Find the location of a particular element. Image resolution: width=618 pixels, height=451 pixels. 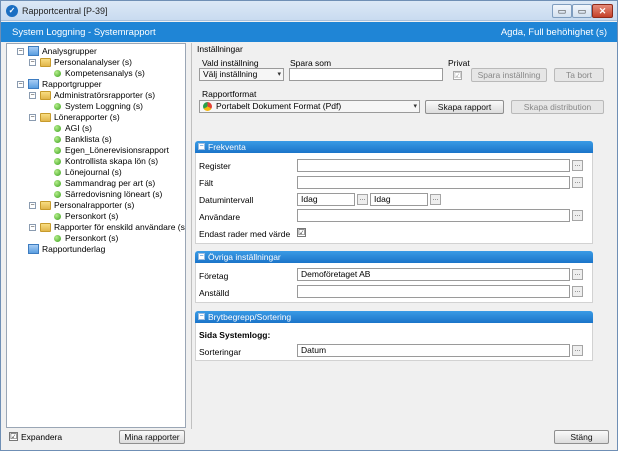

foretag-input: Demoföretaget AB is located at coordinates (433, 274).